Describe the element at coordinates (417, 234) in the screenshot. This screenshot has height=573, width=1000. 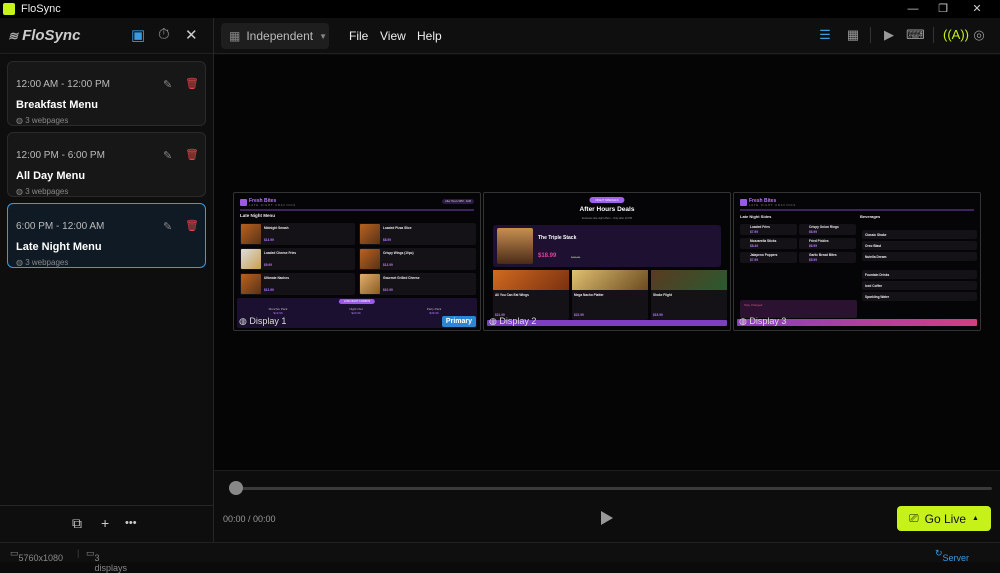
I see `menu-item: Loaded Pizza Slice $8.99` at that location.